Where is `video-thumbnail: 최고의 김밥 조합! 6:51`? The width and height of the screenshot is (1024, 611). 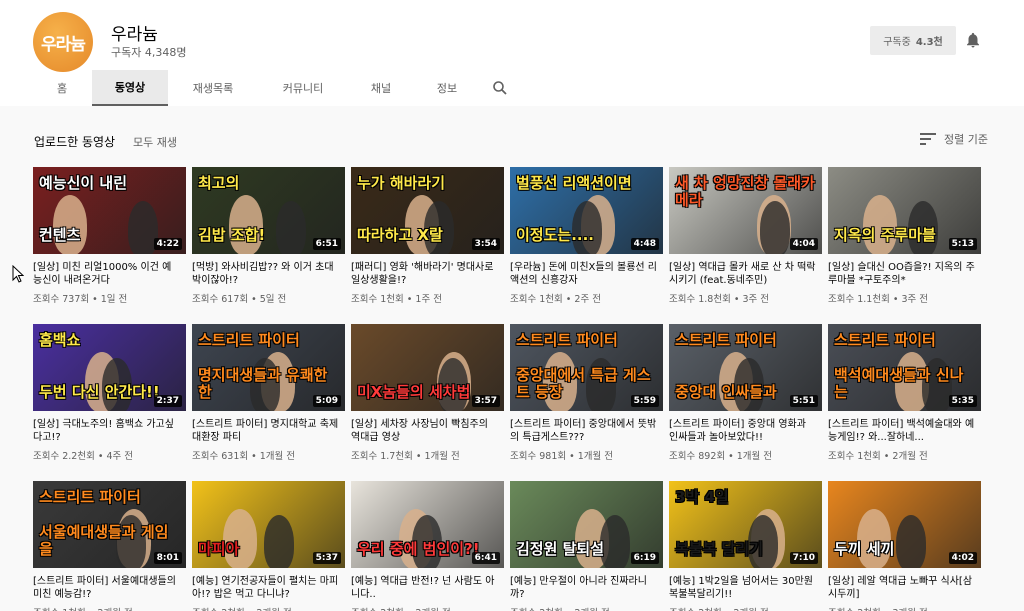 video-thumbnail: 최고의 김밥 조합! 6:51 is located at coordinates (268, 210).